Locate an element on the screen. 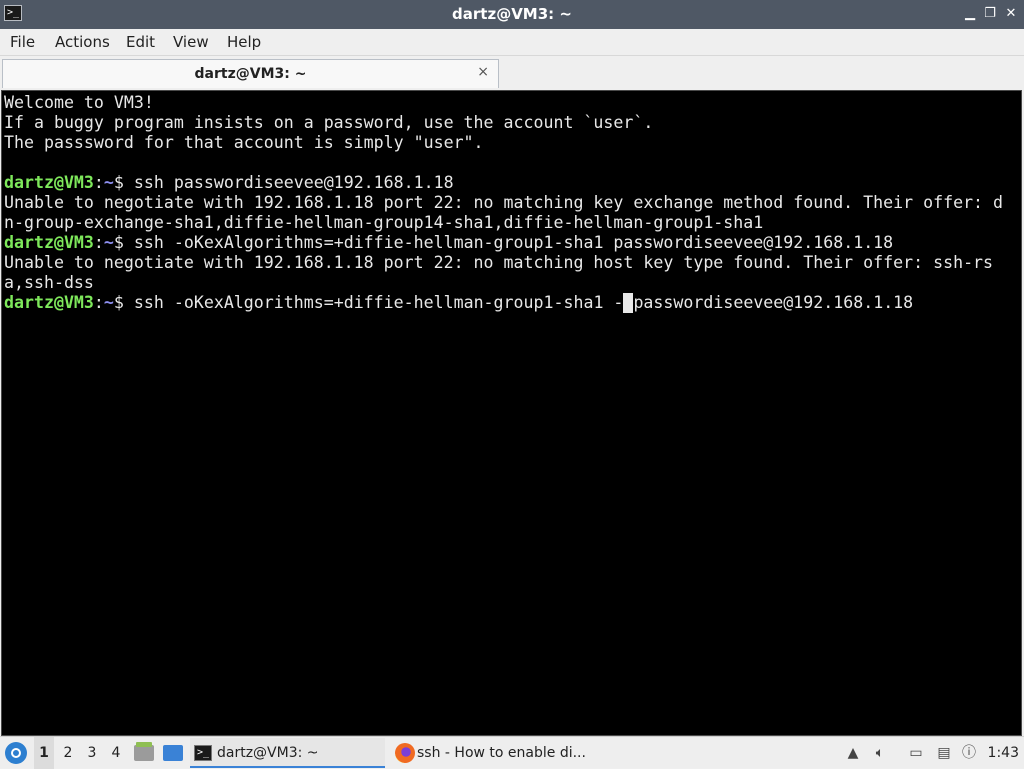 Image resolution: width=1024 pixels, height=769 pixels. restore-icon: ❐ is located at coordinates (990, 14).